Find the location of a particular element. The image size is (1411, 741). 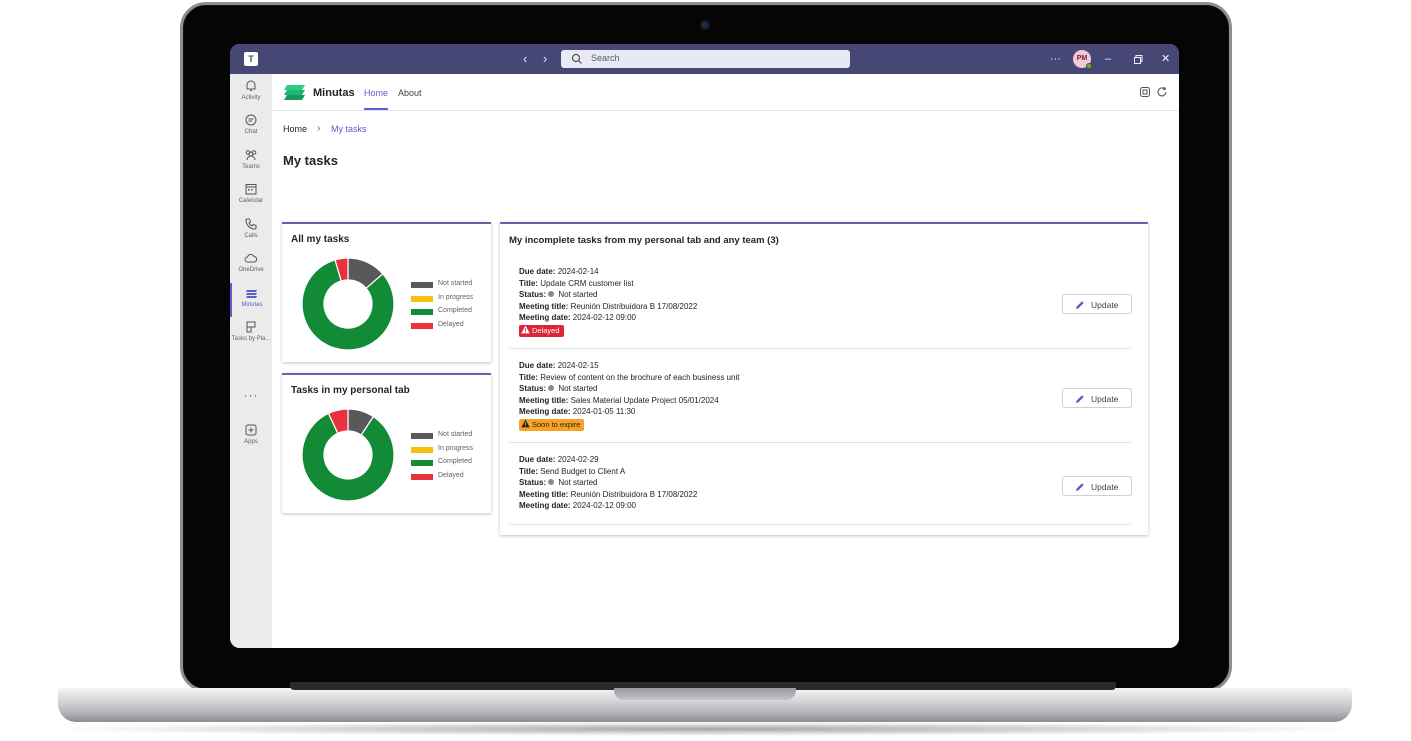

task-title: Title: Send Budget to Client A is located at coordinates (572, 471).